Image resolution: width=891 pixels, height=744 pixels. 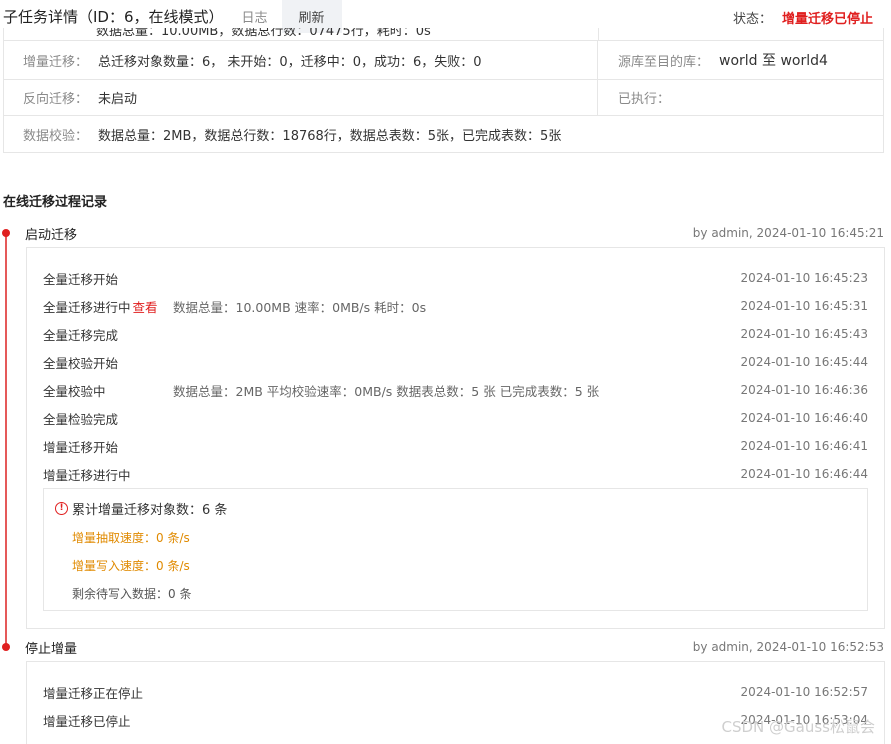 I want to click on source-target-value: world 至 world4, so click(x=773, y=61).